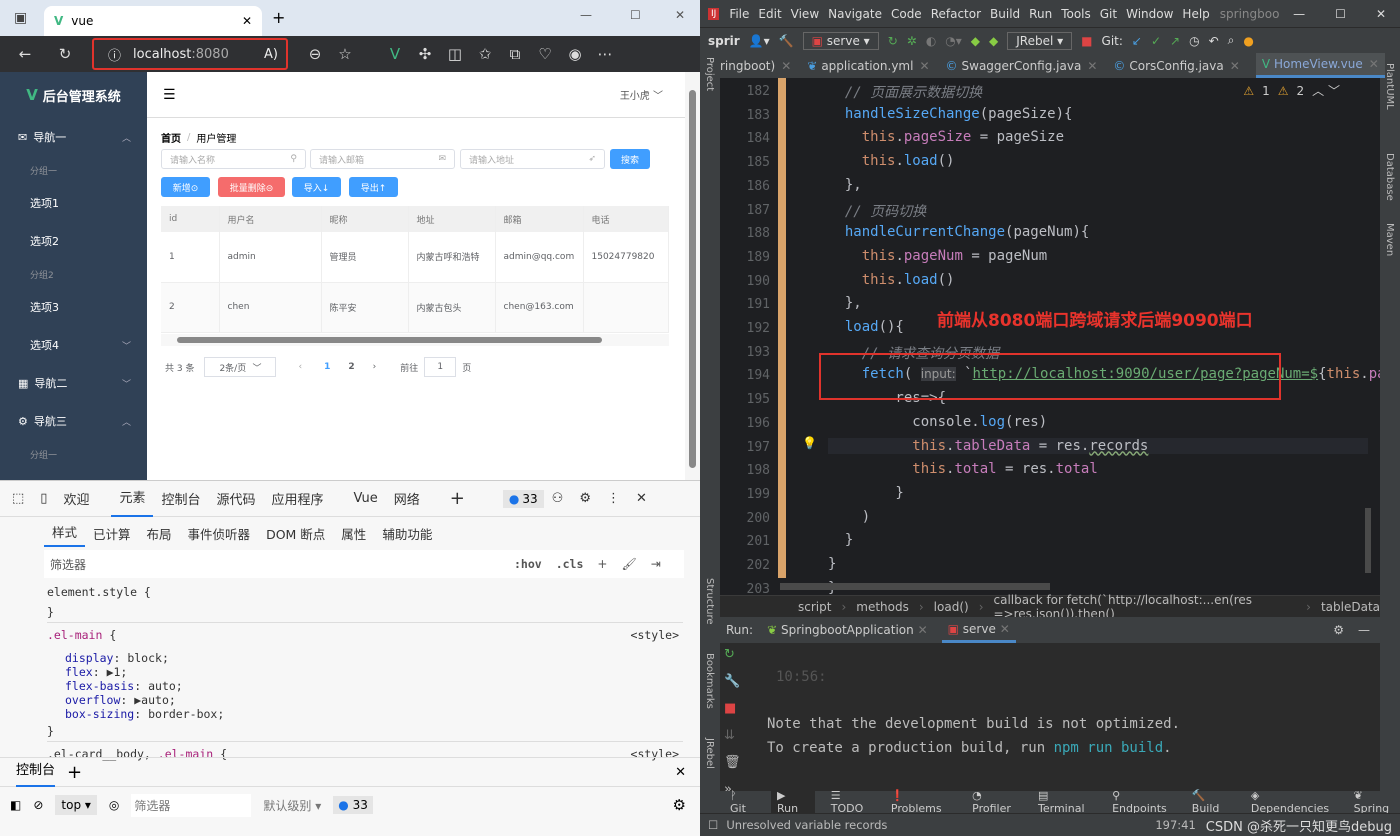 Image resolution: width=1400 pixels, height=836 pixels. I want to click on menu-item-option3: 选项3, so click(73, 307).